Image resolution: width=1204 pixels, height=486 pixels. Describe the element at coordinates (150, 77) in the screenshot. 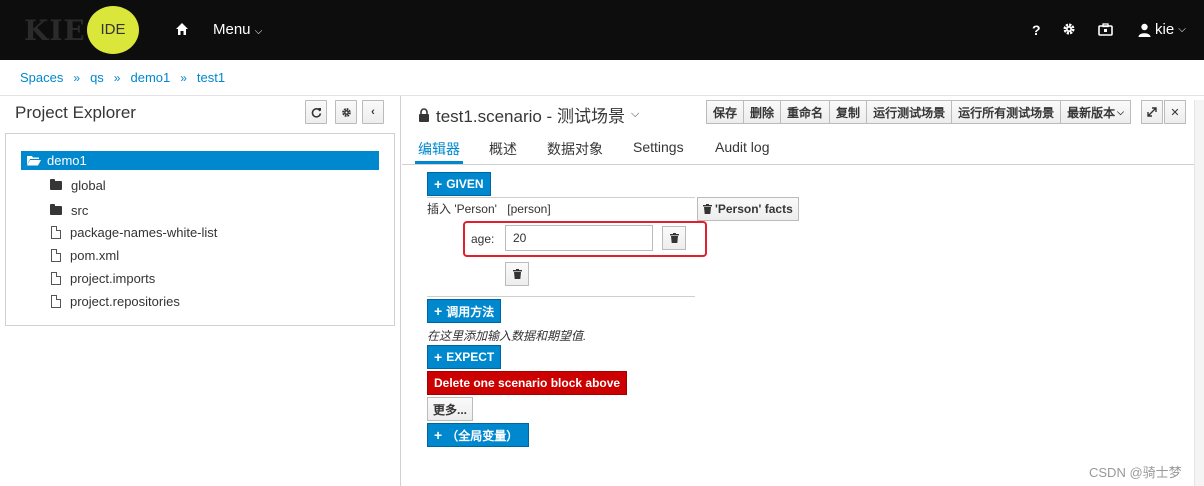

I see `breadcrumb-project: demo1` at that location.